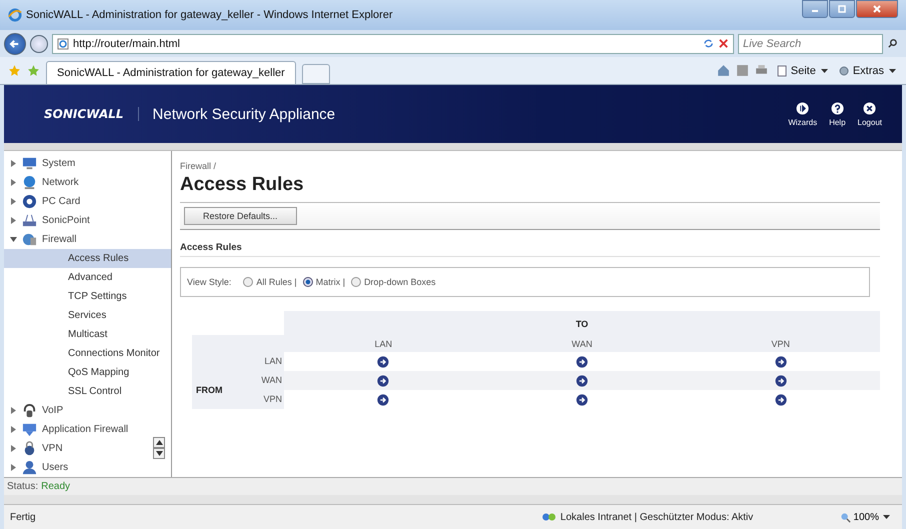 The image size is (906, 529). What do you see at coordinates (29, 429) in the screenshot?
I see `window-icon` at bounding box center [29, 429].